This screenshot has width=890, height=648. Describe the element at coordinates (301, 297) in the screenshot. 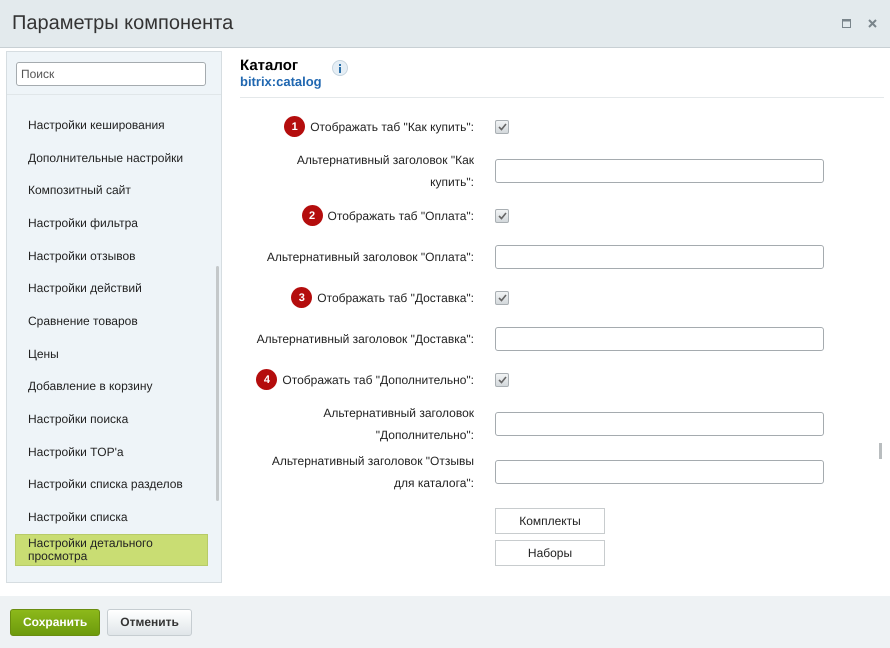

I see `number-badge: 3` at that location.